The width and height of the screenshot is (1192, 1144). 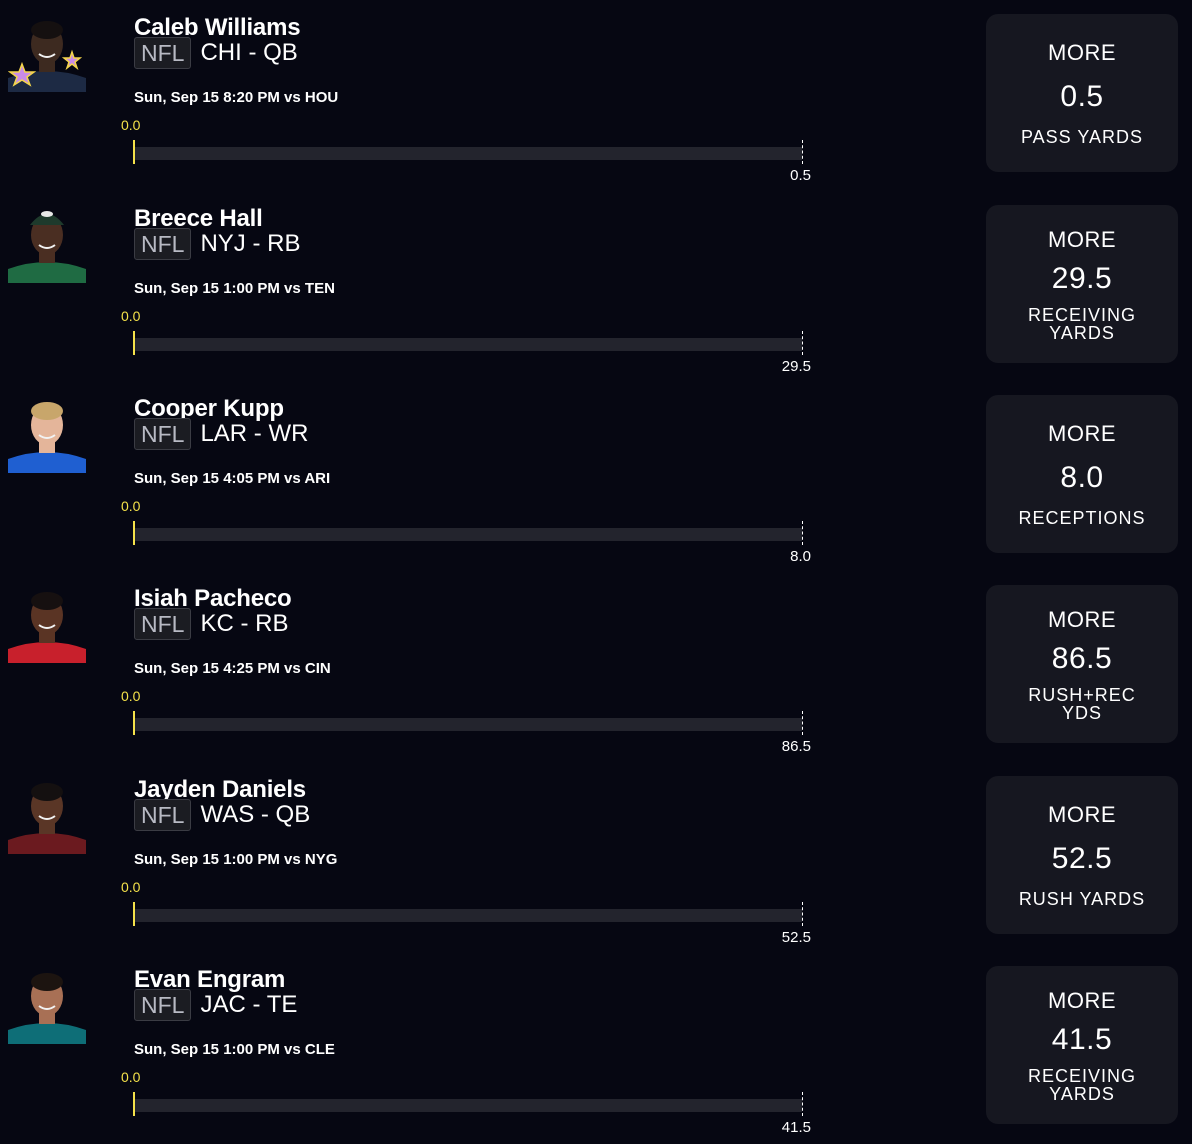 I want to click on prop-pick-card: MORE 41.5 RECEIVING YARDS, so click(x=1082, y=1045).